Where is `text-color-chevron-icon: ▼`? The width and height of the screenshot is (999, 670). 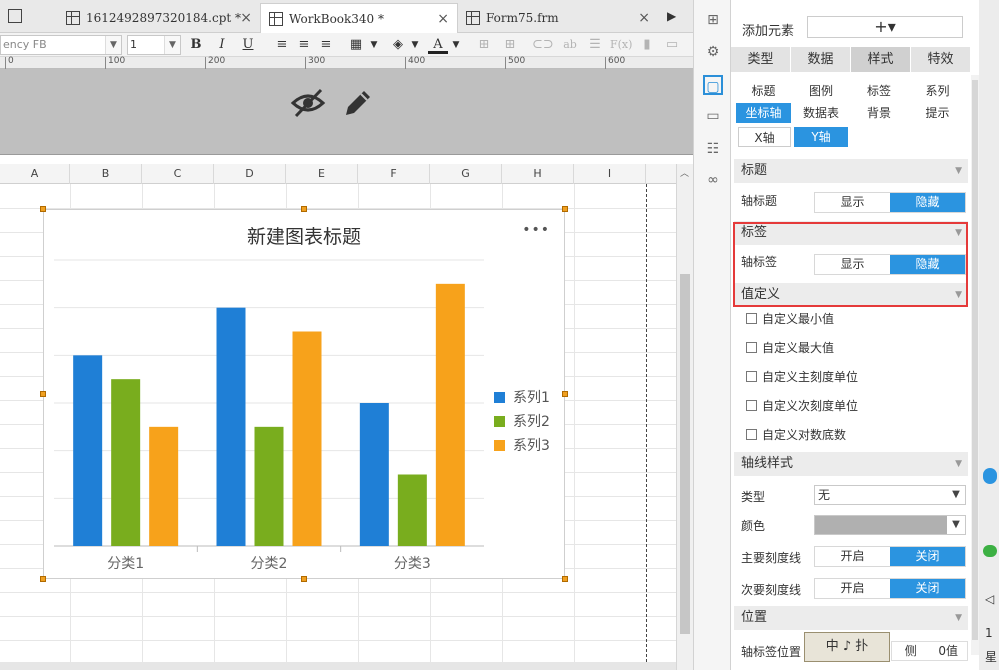
text-color-chevron-icon: ▼ is located at coordinates (456, 45).